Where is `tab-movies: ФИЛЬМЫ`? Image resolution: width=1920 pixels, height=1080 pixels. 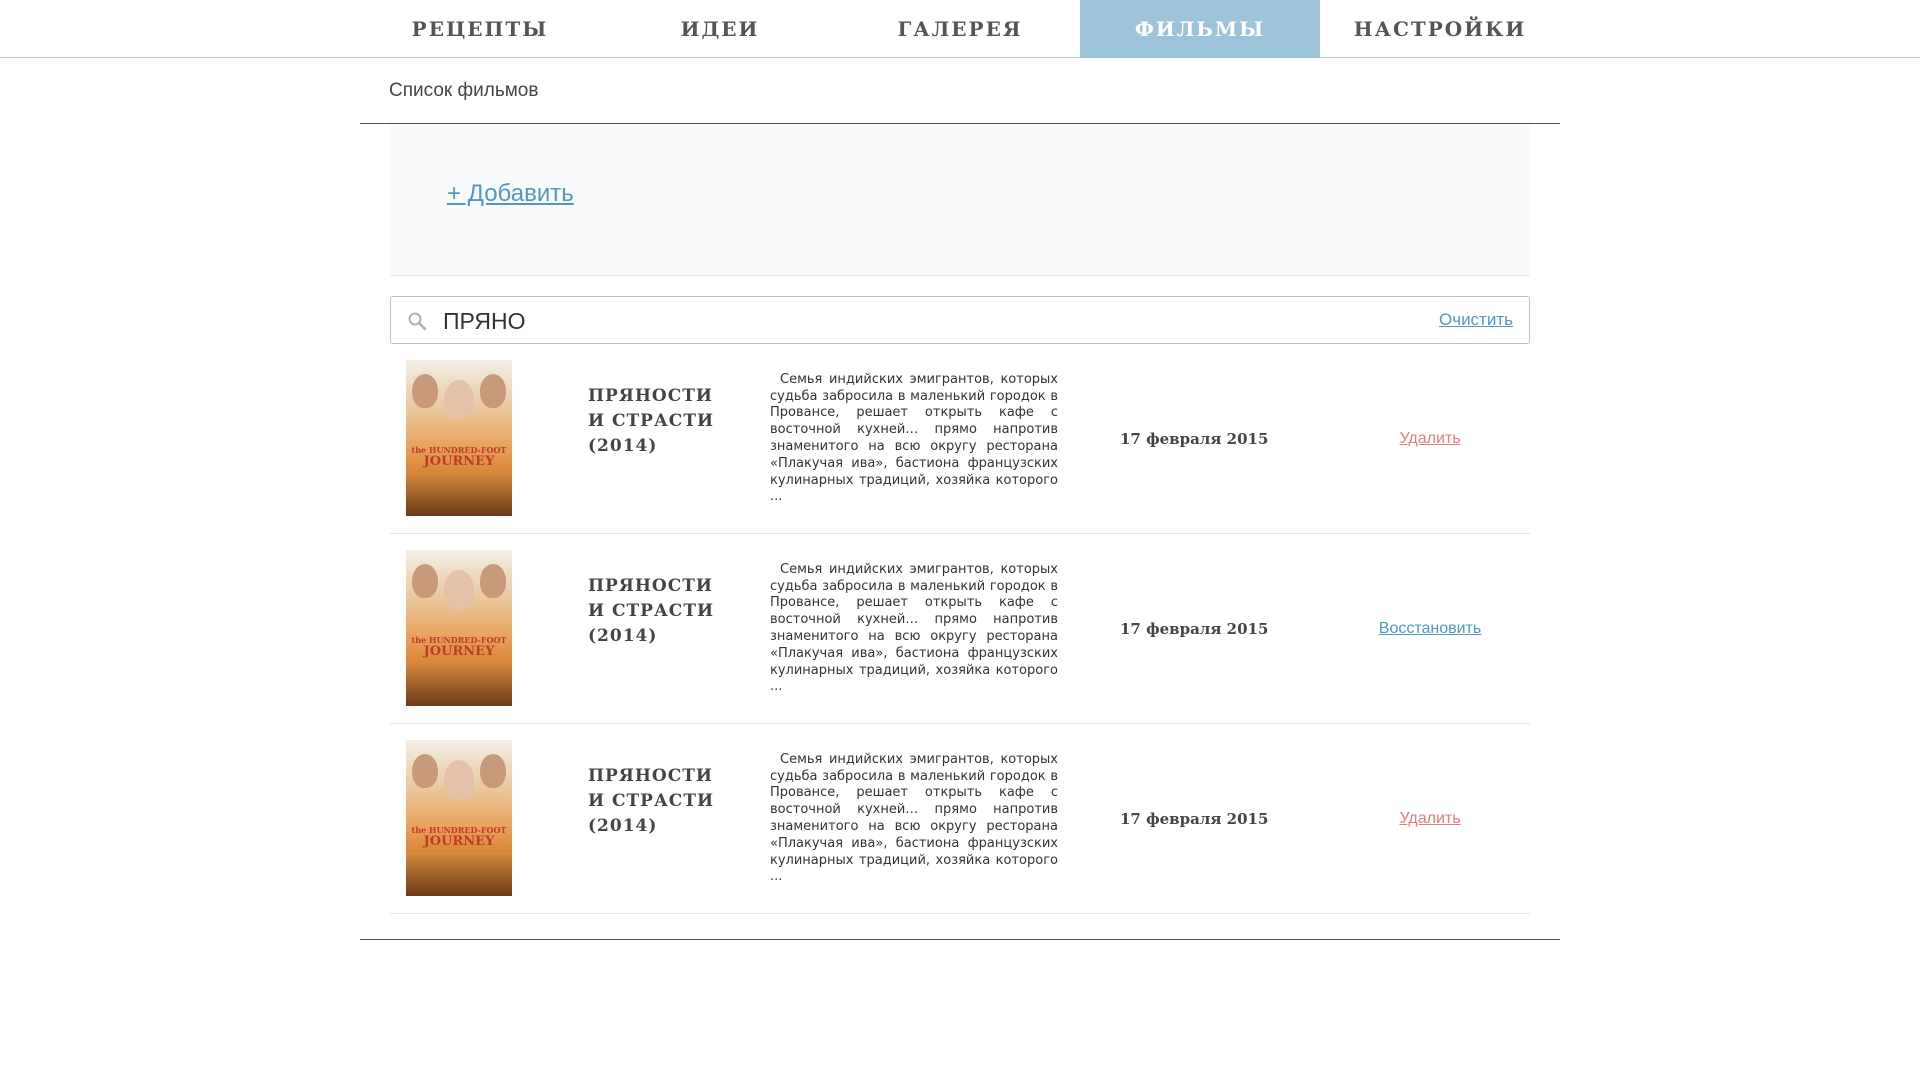 tab-movies: ФИЛЬМЫ is located at coordinates (1200, 29).